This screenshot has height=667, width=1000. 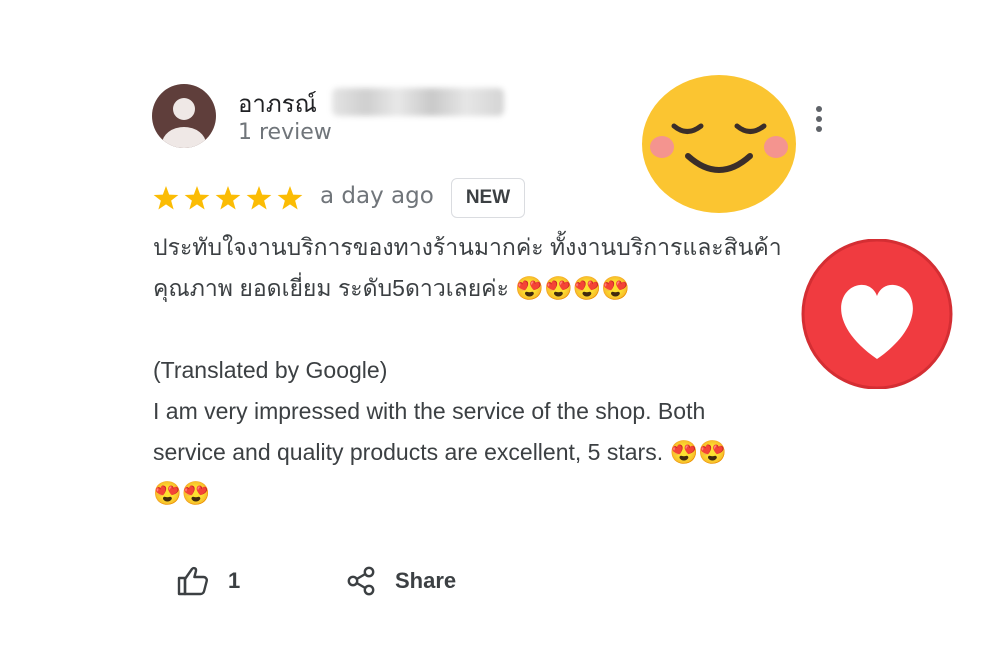 I want to click on share-label: Share, so click(x=426, y=580).